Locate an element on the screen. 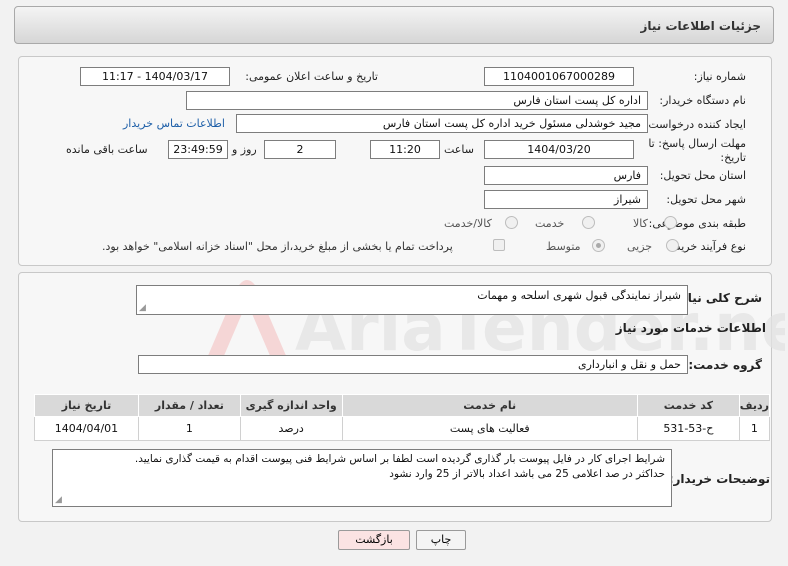 This screenshot has height=566, width=788. col-quantity-header: تعداد / مقدار is located at coordinates (189, 405).